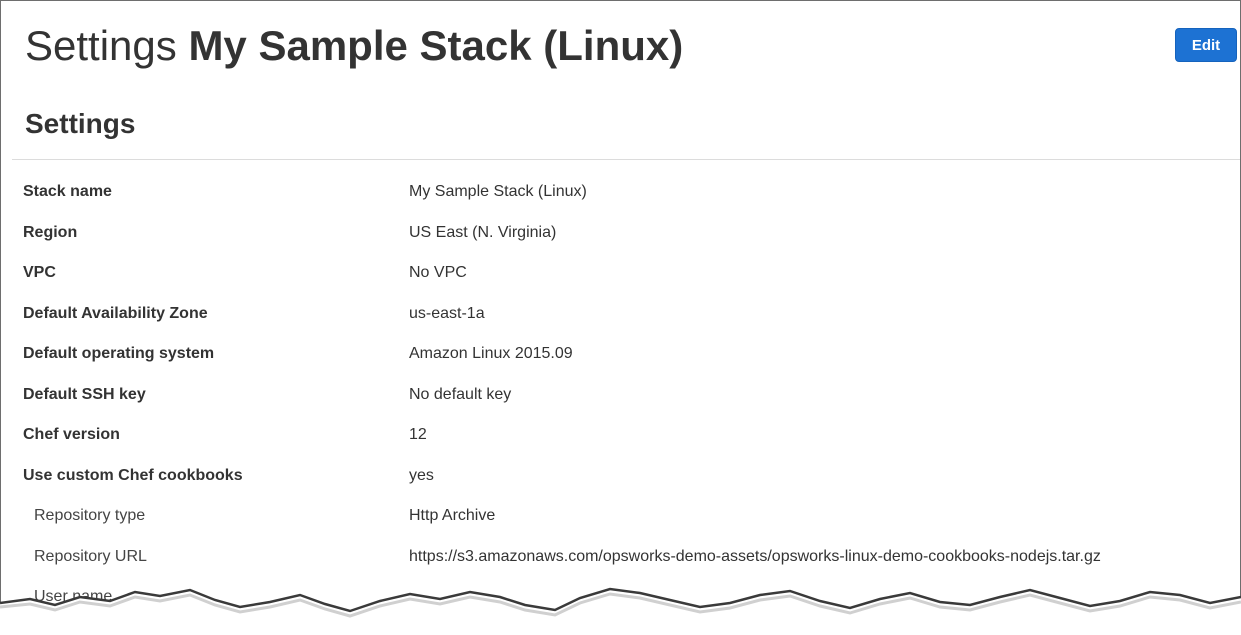  I want to click on setting-value: Http Archive, so click(452, 515).